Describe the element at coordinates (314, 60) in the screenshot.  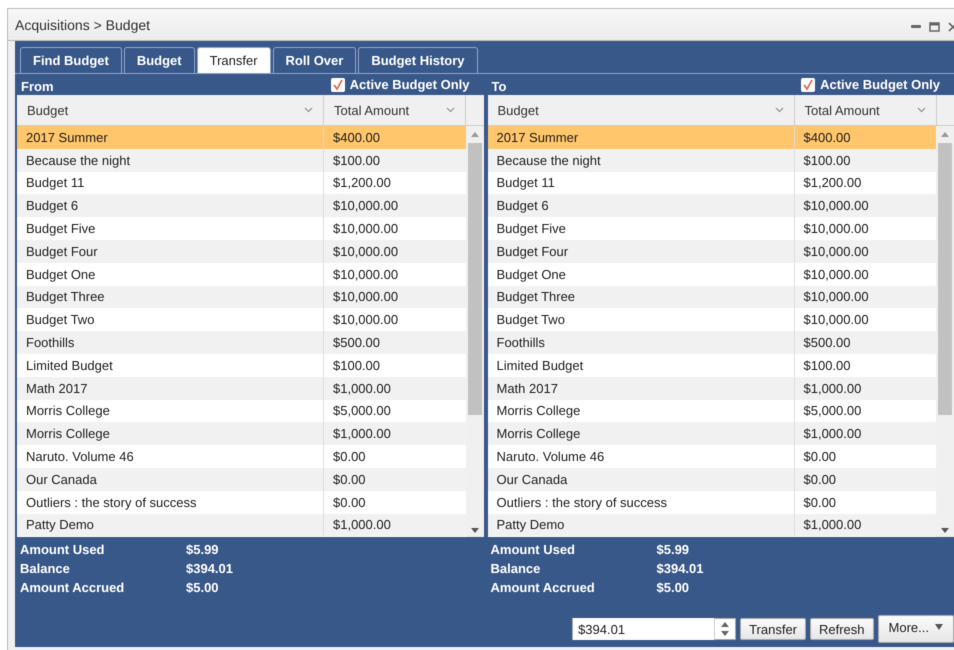
I see `tab: Roll Over` at that location.